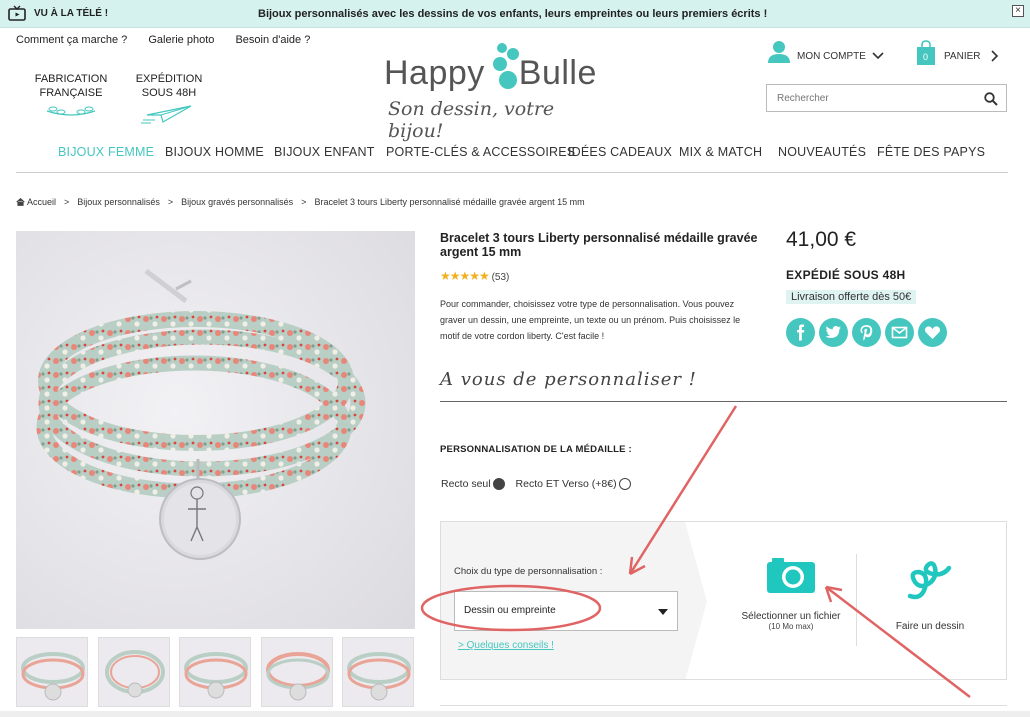 This screenshot has width=1030, height=717. What do you see at coordinates (17, 13) in the screenshot?
I see `tv-icon` at bounding box center [17, 13].